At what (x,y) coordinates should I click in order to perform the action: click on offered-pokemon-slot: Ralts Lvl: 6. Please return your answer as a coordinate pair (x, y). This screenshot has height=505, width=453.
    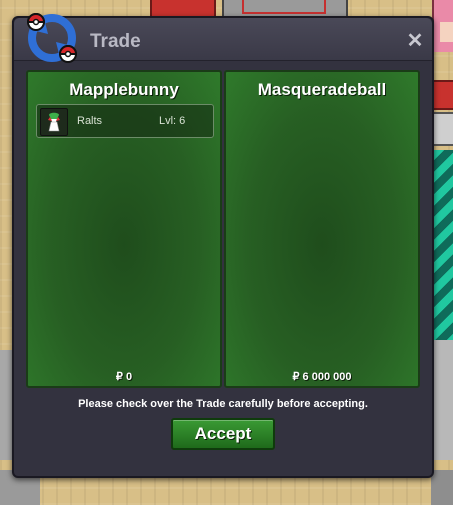
    Looking at the image, I should click on (125, 121).